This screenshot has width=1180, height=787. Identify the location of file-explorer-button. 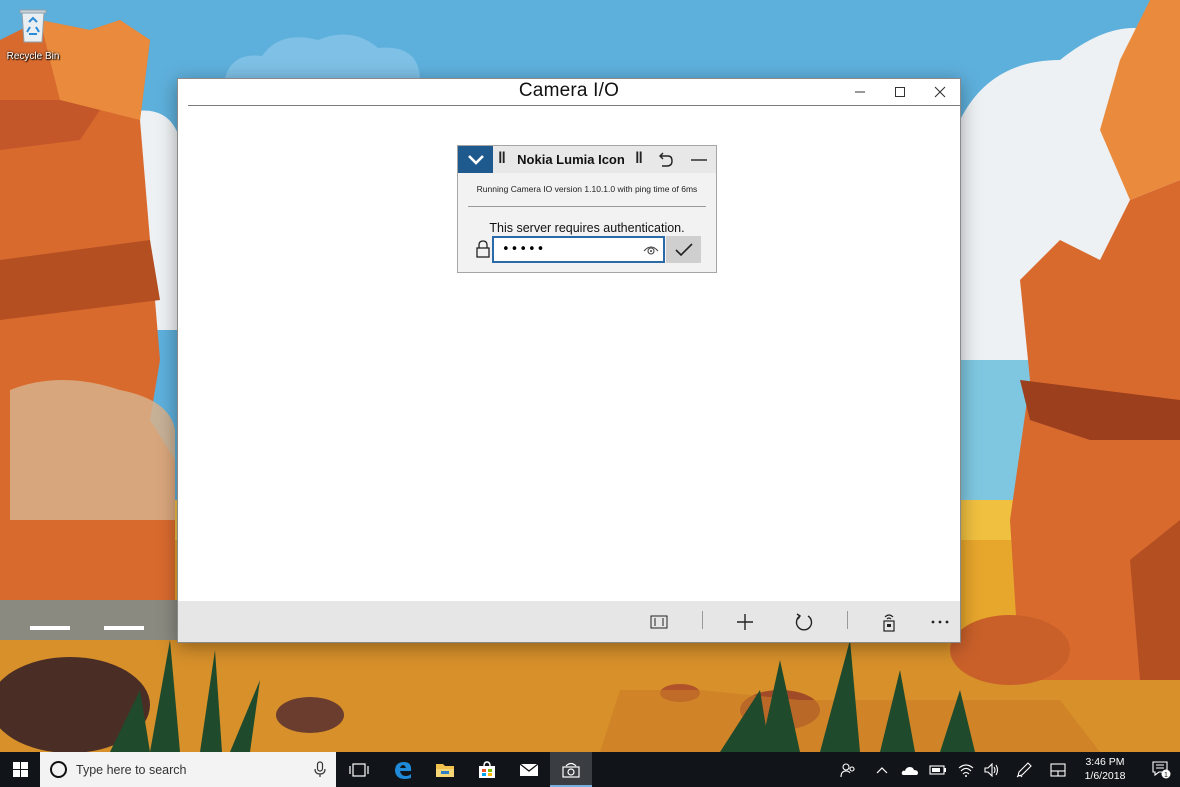
(445, 769).